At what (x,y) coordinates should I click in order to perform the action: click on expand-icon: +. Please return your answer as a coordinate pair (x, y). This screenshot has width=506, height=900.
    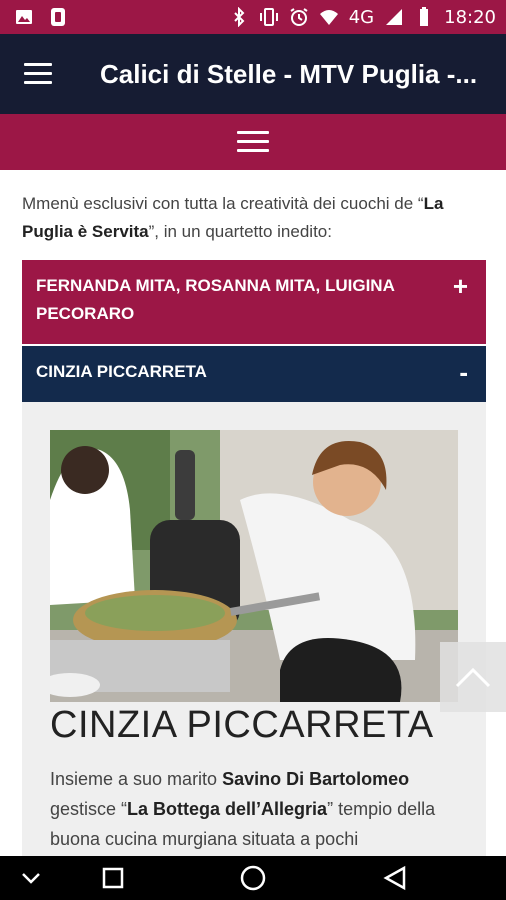
    Looking at the image, I should click on (460, 286).